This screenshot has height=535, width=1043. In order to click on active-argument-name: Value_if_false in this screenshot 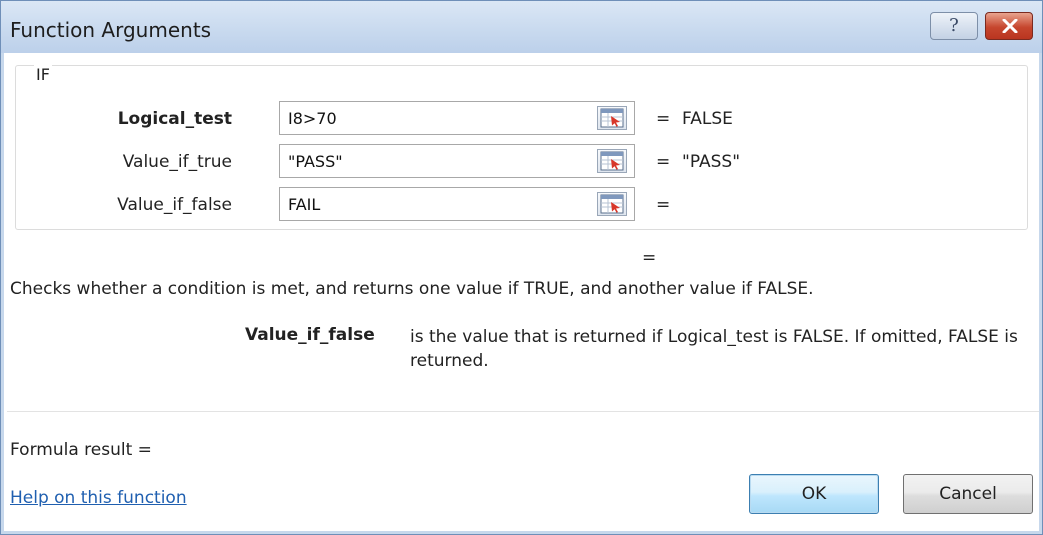, I will do `click(310, 335)`.